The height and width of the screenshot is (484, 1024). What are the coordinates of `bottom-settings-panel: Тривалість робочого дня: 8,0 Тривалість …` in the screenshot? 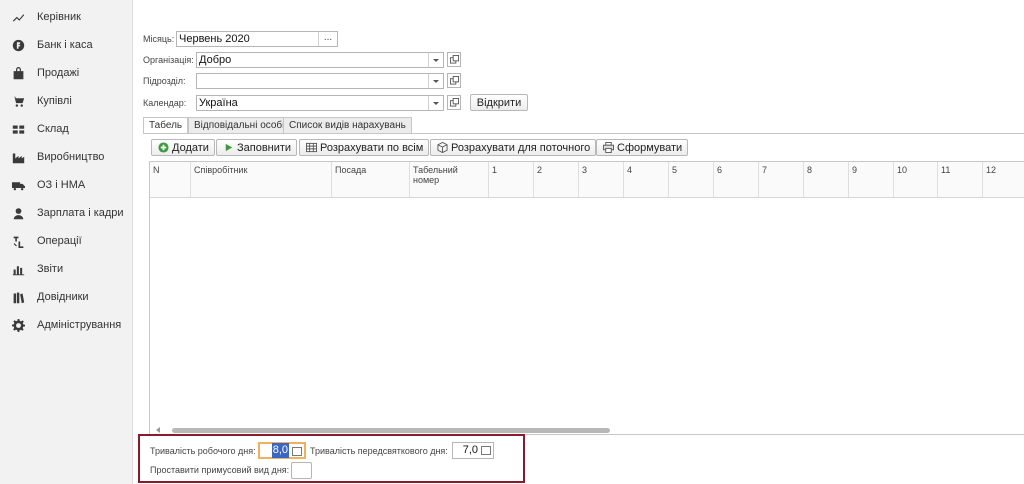 It's located at (331, 458).